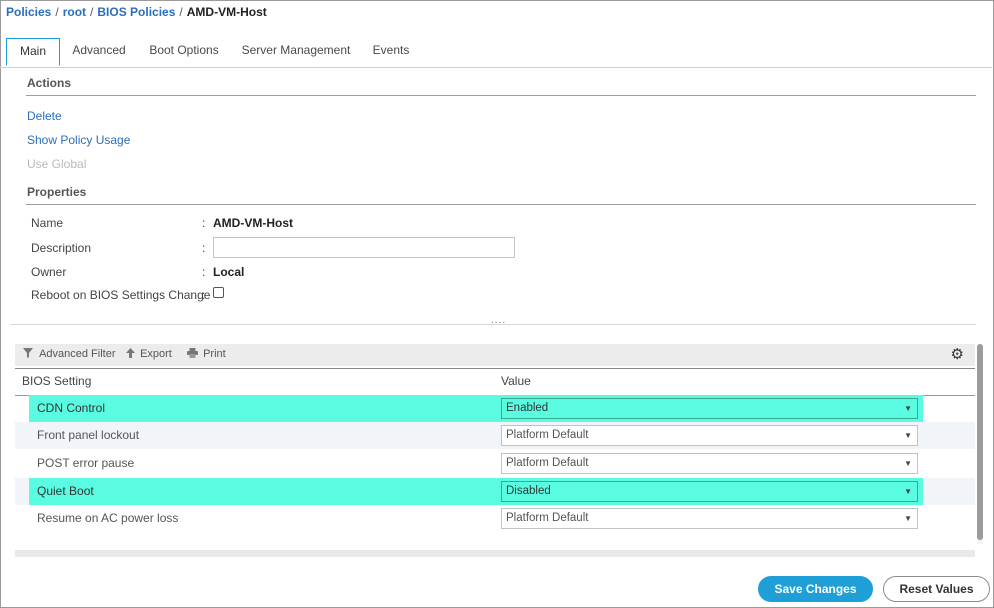 The image size is (994, 608). Describe the element at coordinates (204, 223) in the screenshot. I see `name-colon: :` at that location.